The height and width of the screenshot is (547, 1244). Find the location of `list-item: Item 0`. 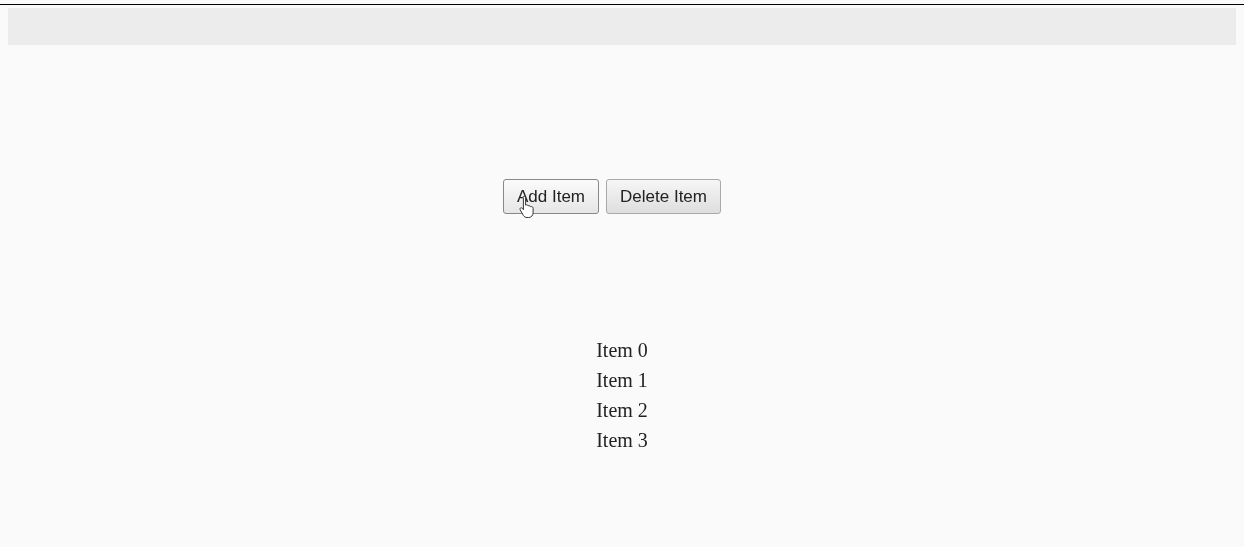

list-item: Item 0 is located at coordinates (622, 350).